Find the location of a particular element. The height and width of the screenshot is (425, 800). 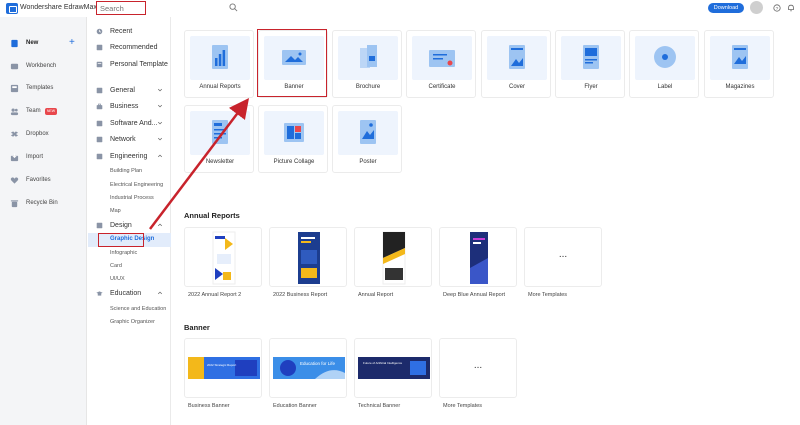

bell-icon is located at coordinates (791, 8).